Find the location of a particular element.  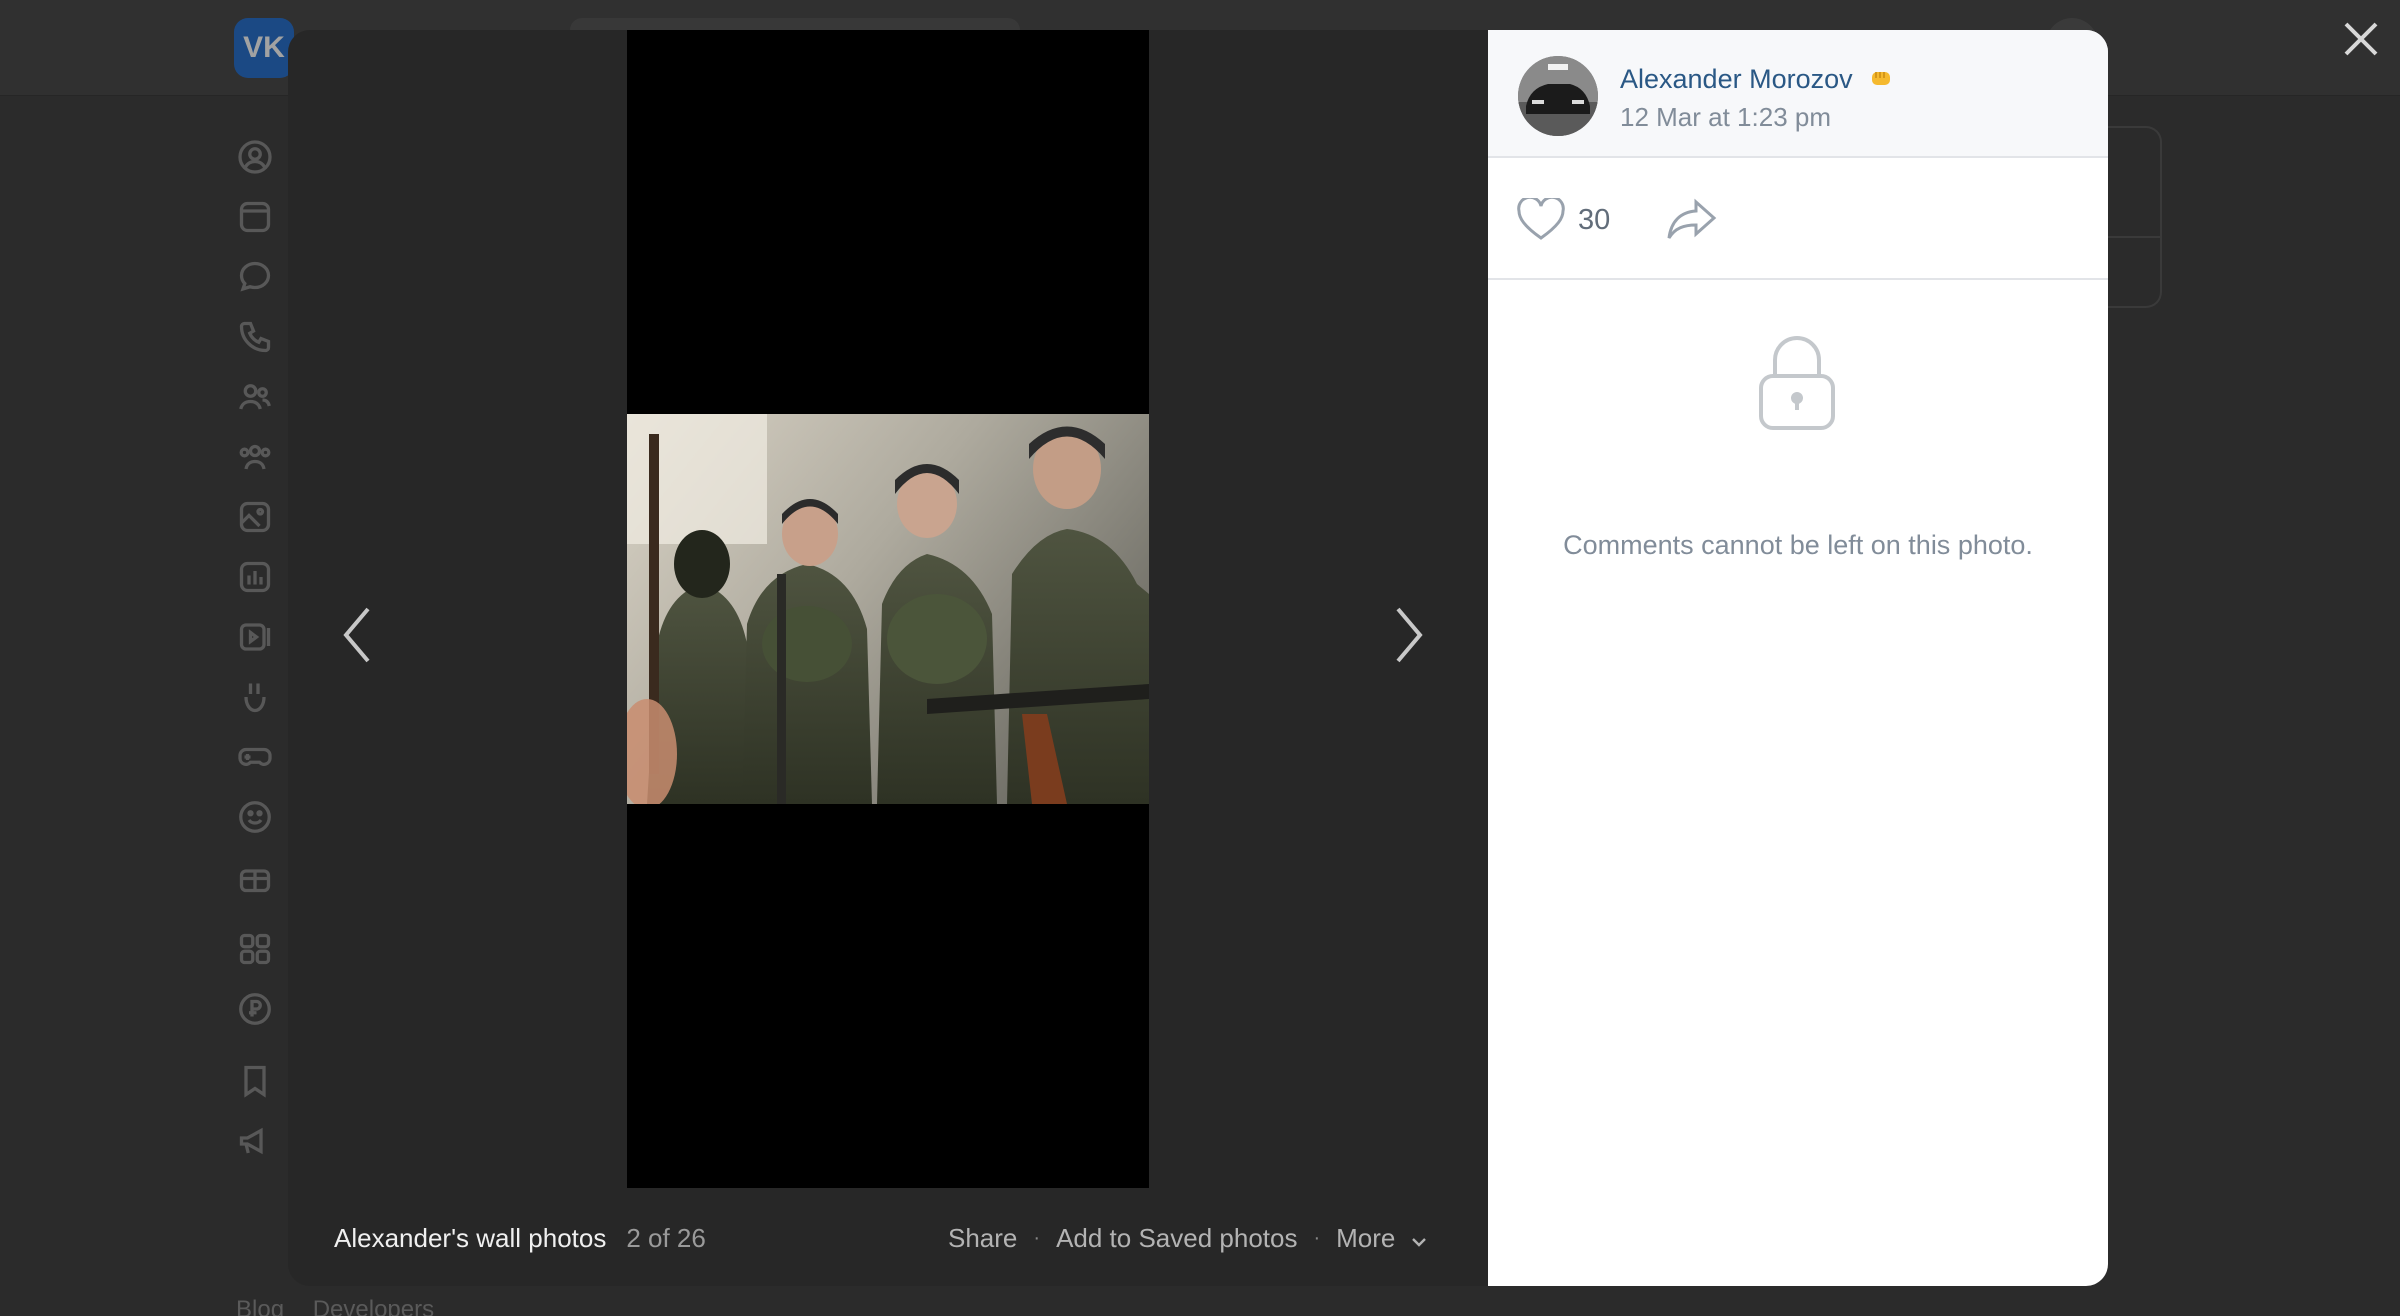

friends-icon is located at coordinates (255, 397).